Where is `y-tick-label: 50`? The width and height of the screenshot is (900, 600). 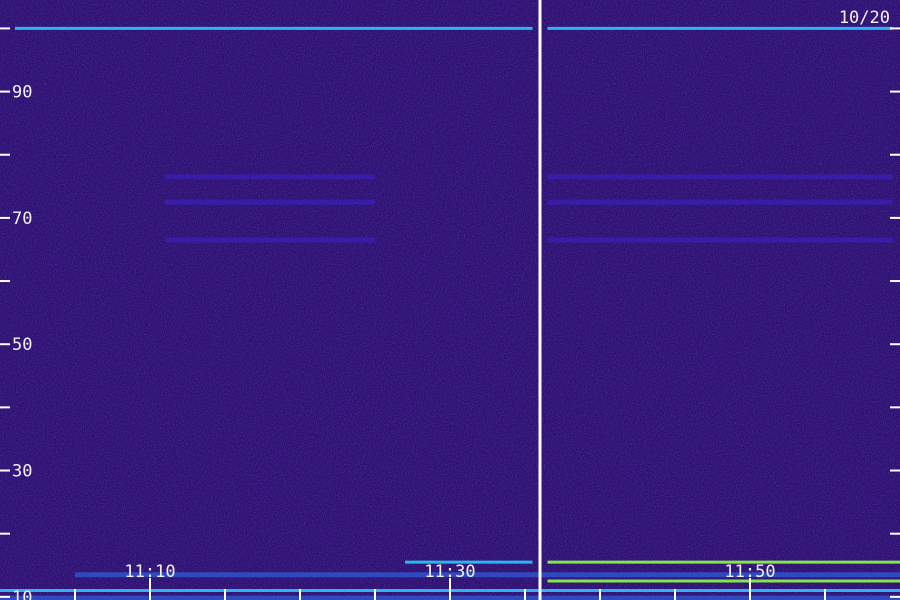 y-tick-label: 50 is located at coordinates (22, 345).